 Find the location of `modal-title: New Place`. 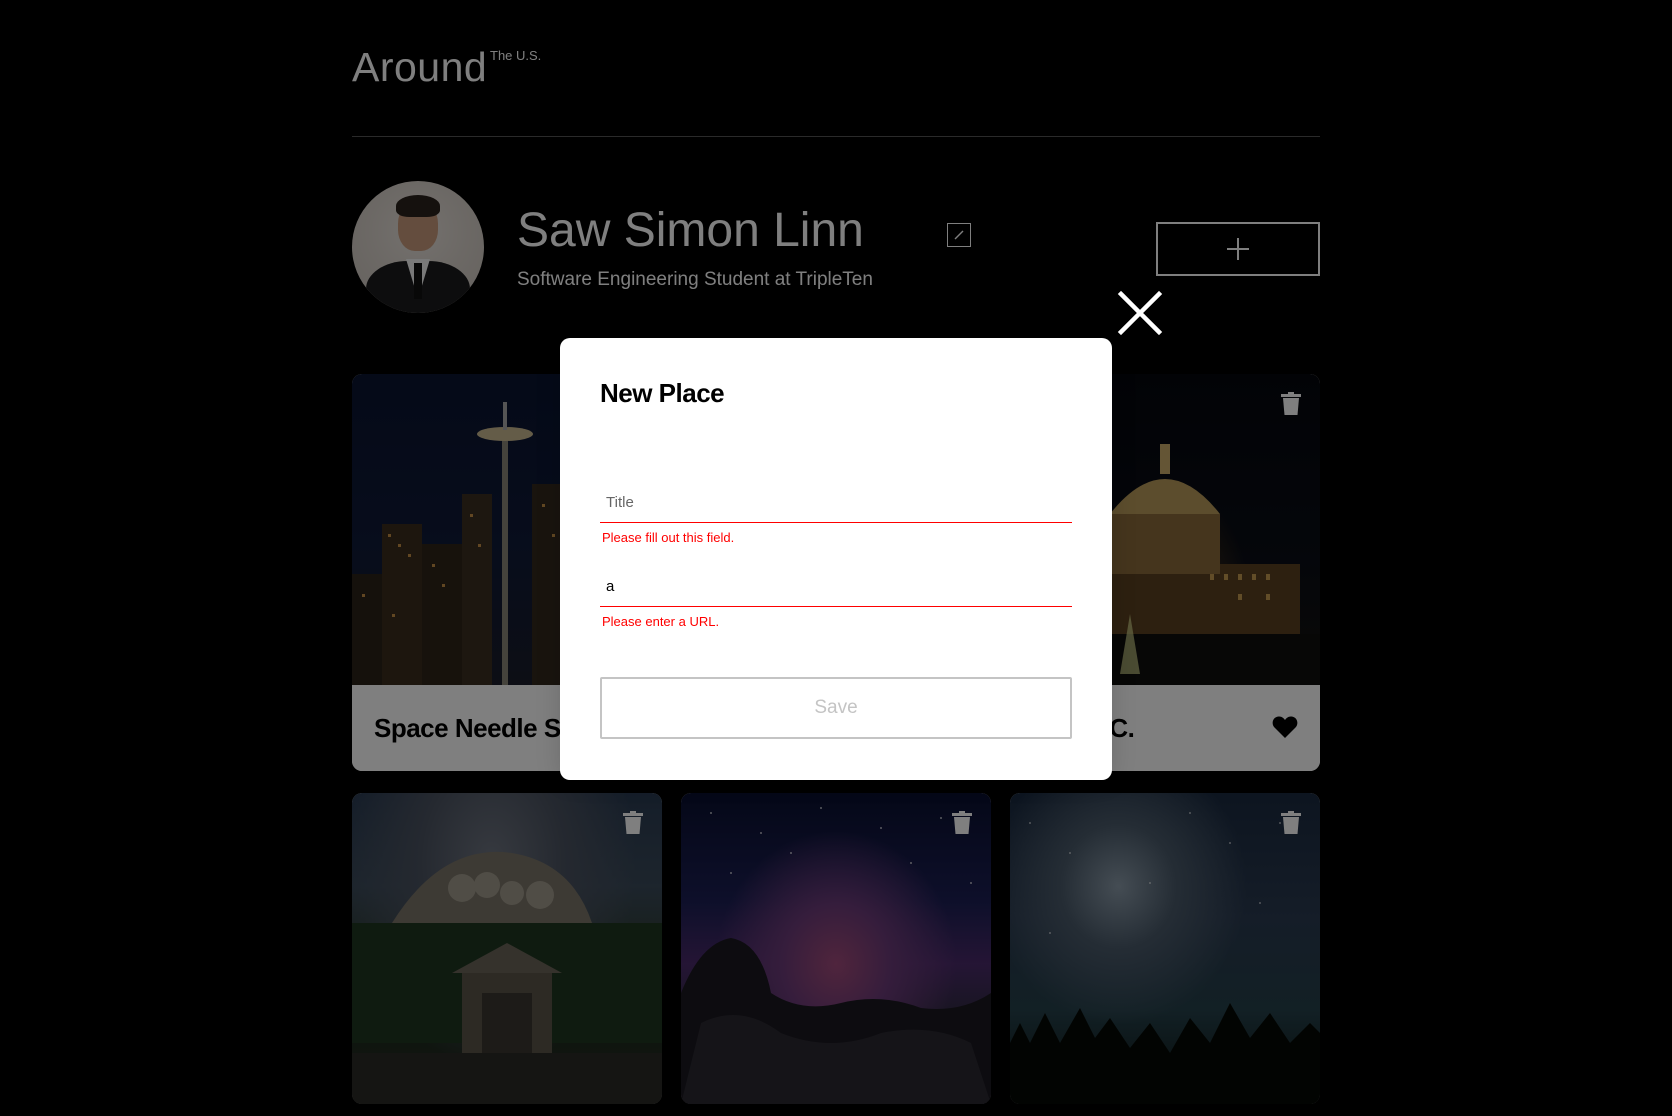

modal-title: New Place is located at coordinates (662, 393).